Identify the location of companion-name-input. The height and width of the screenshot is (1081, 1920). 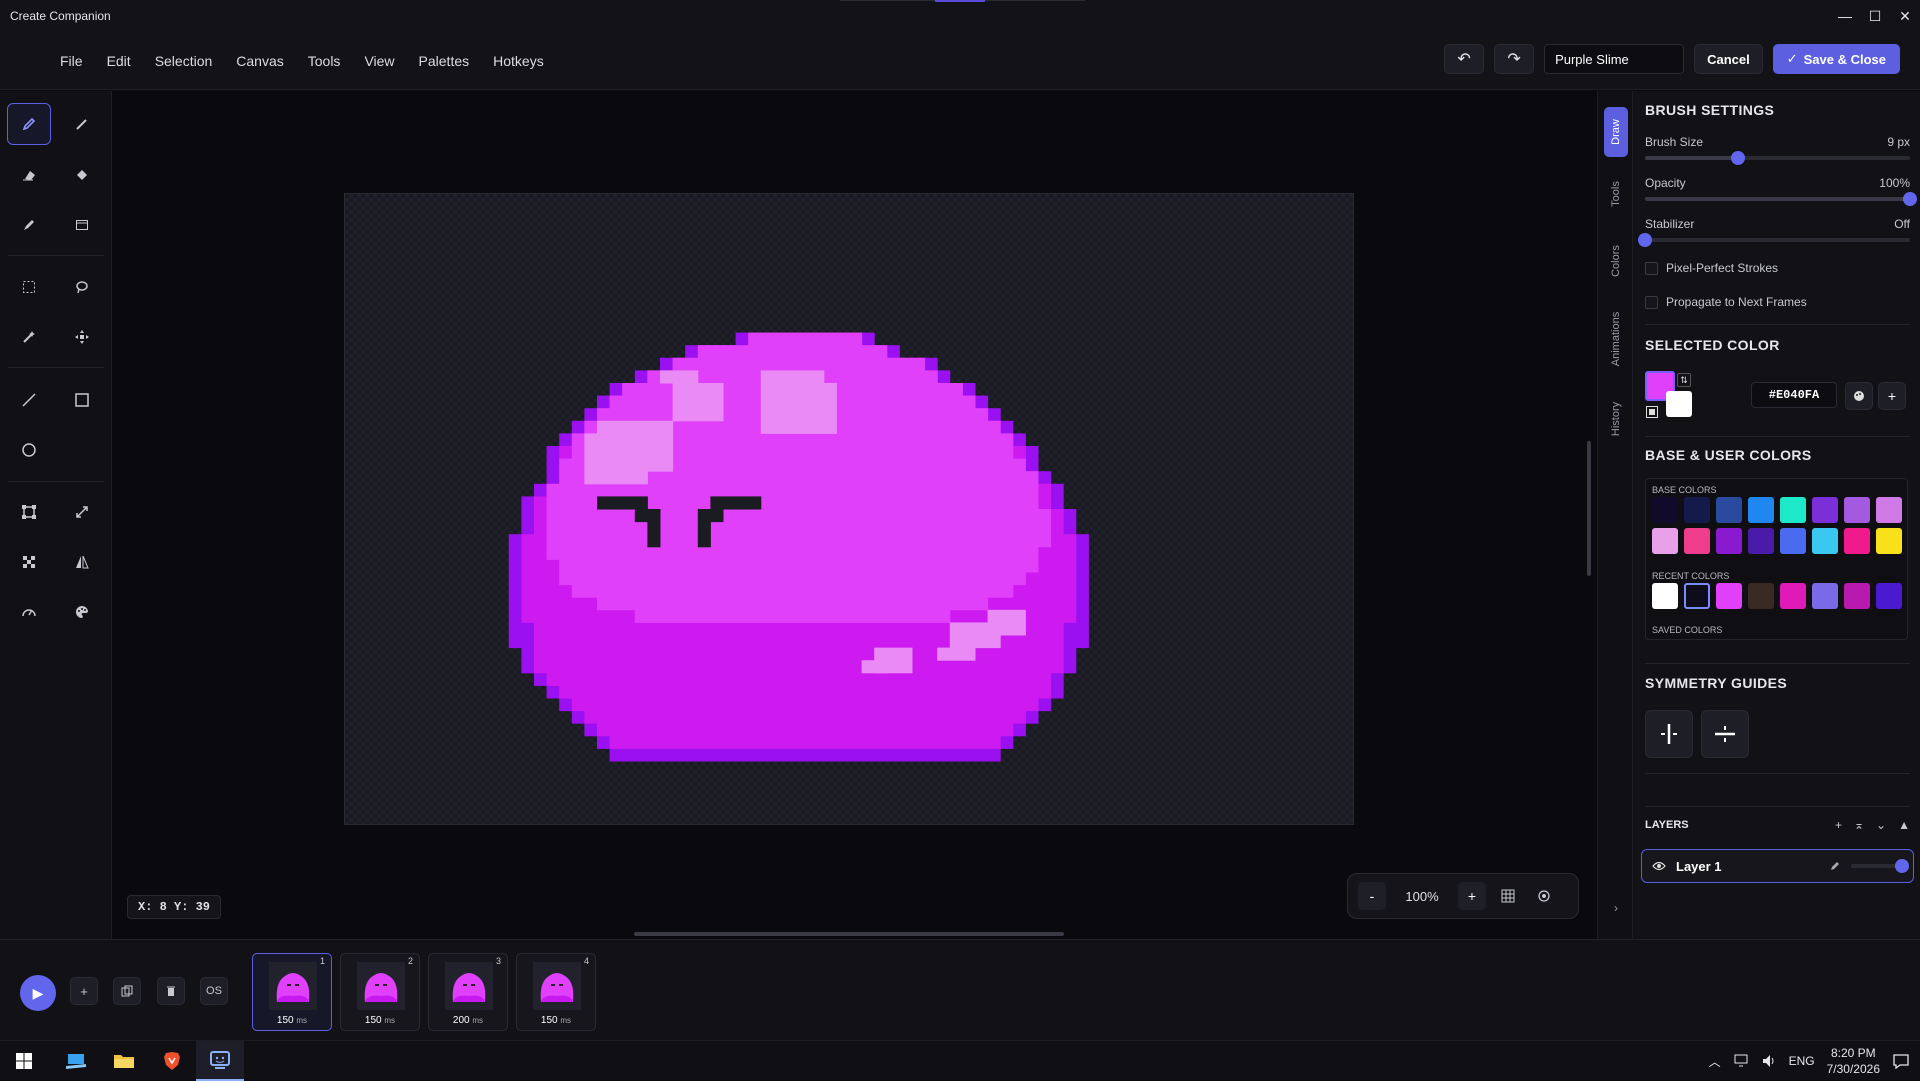
(1614, 59).